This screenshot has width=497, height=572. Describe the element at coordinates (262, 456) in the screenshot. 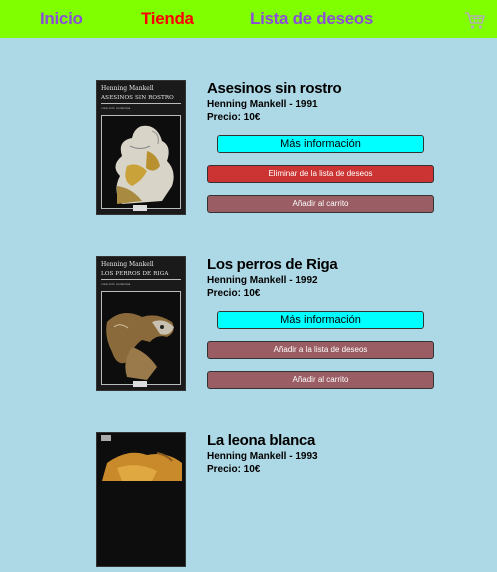

I see `book-author-year: Henning Mankell - 1993` at that location.